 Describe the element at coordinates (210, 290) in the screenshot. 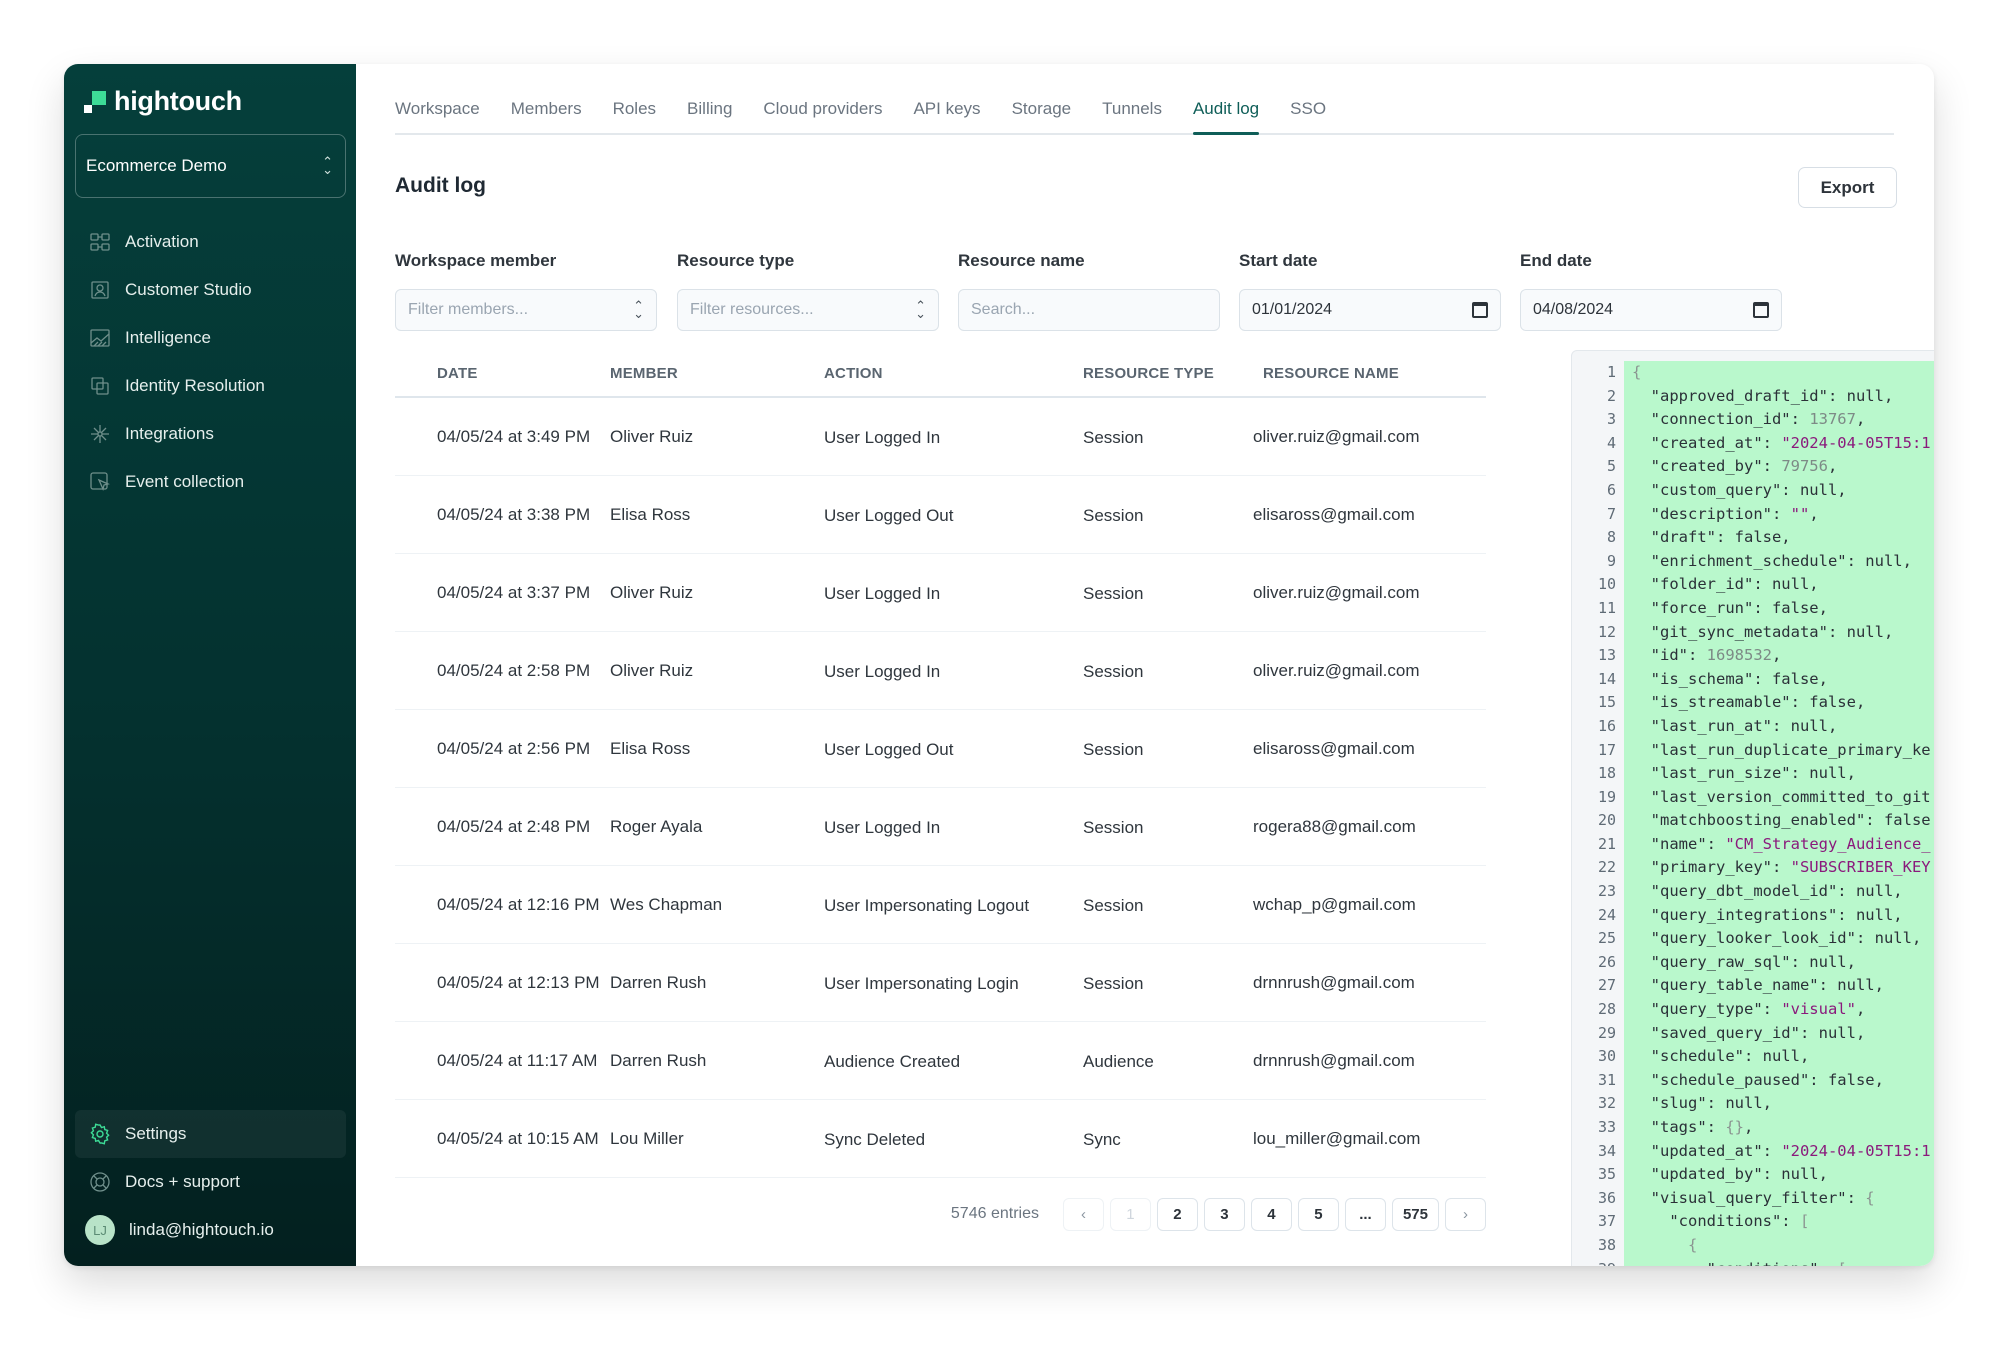

I see `sidebar-item-customer-studio: Customer Studio` at that location.